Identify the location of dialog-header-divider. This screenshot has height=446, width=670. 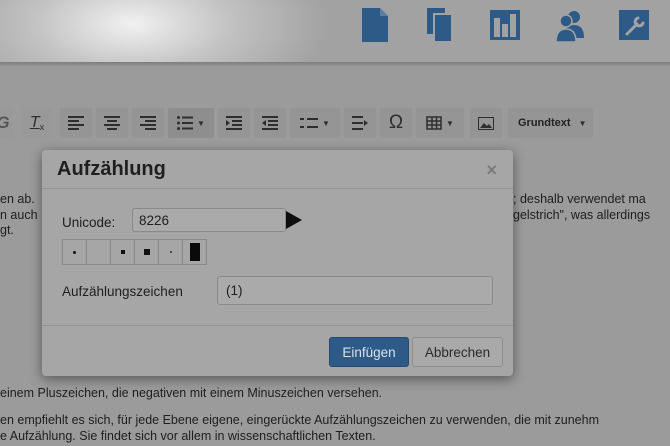
(277, 188).